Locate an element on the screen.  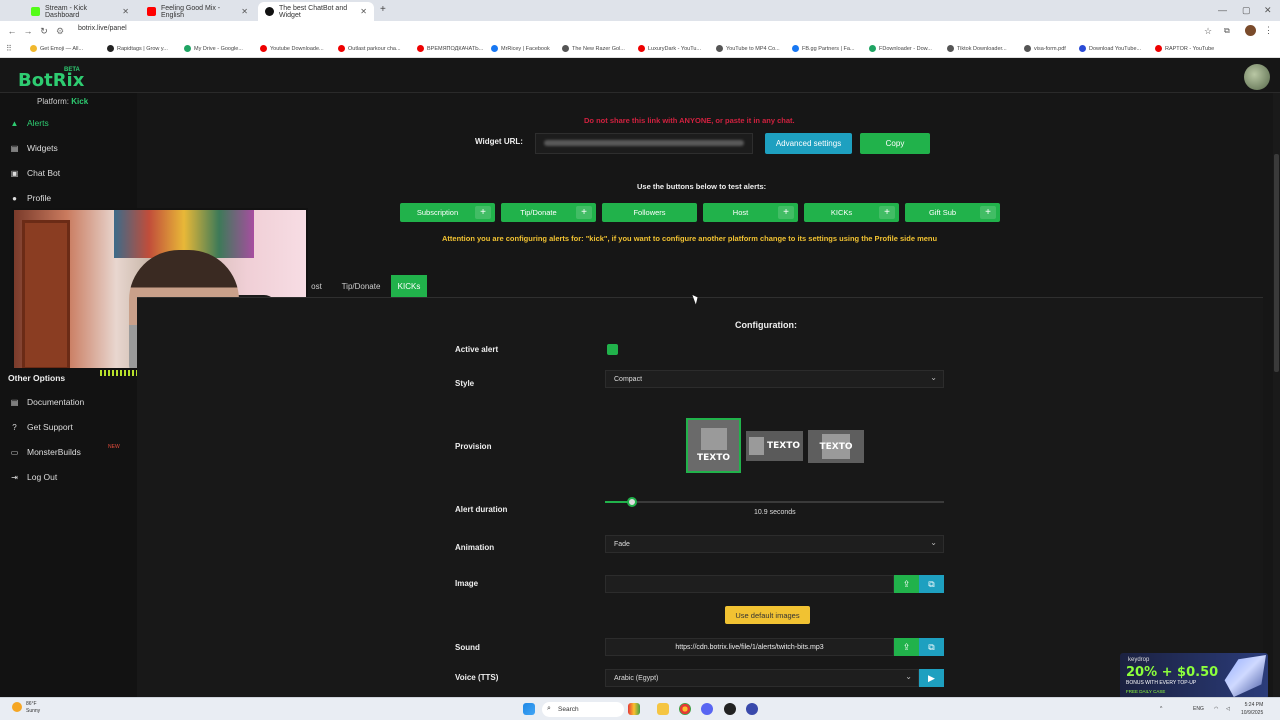
taskbar-search: ⌕ Search is located at coordinates (583, 709).